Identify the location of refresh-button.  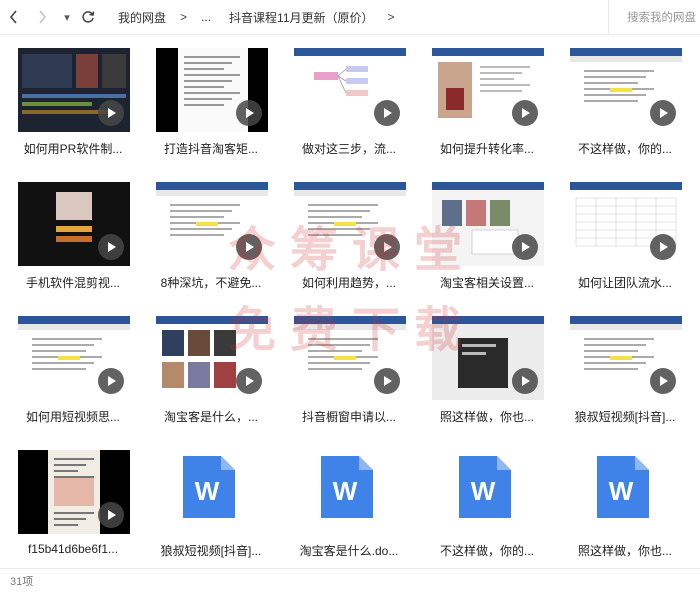
(88, 17).